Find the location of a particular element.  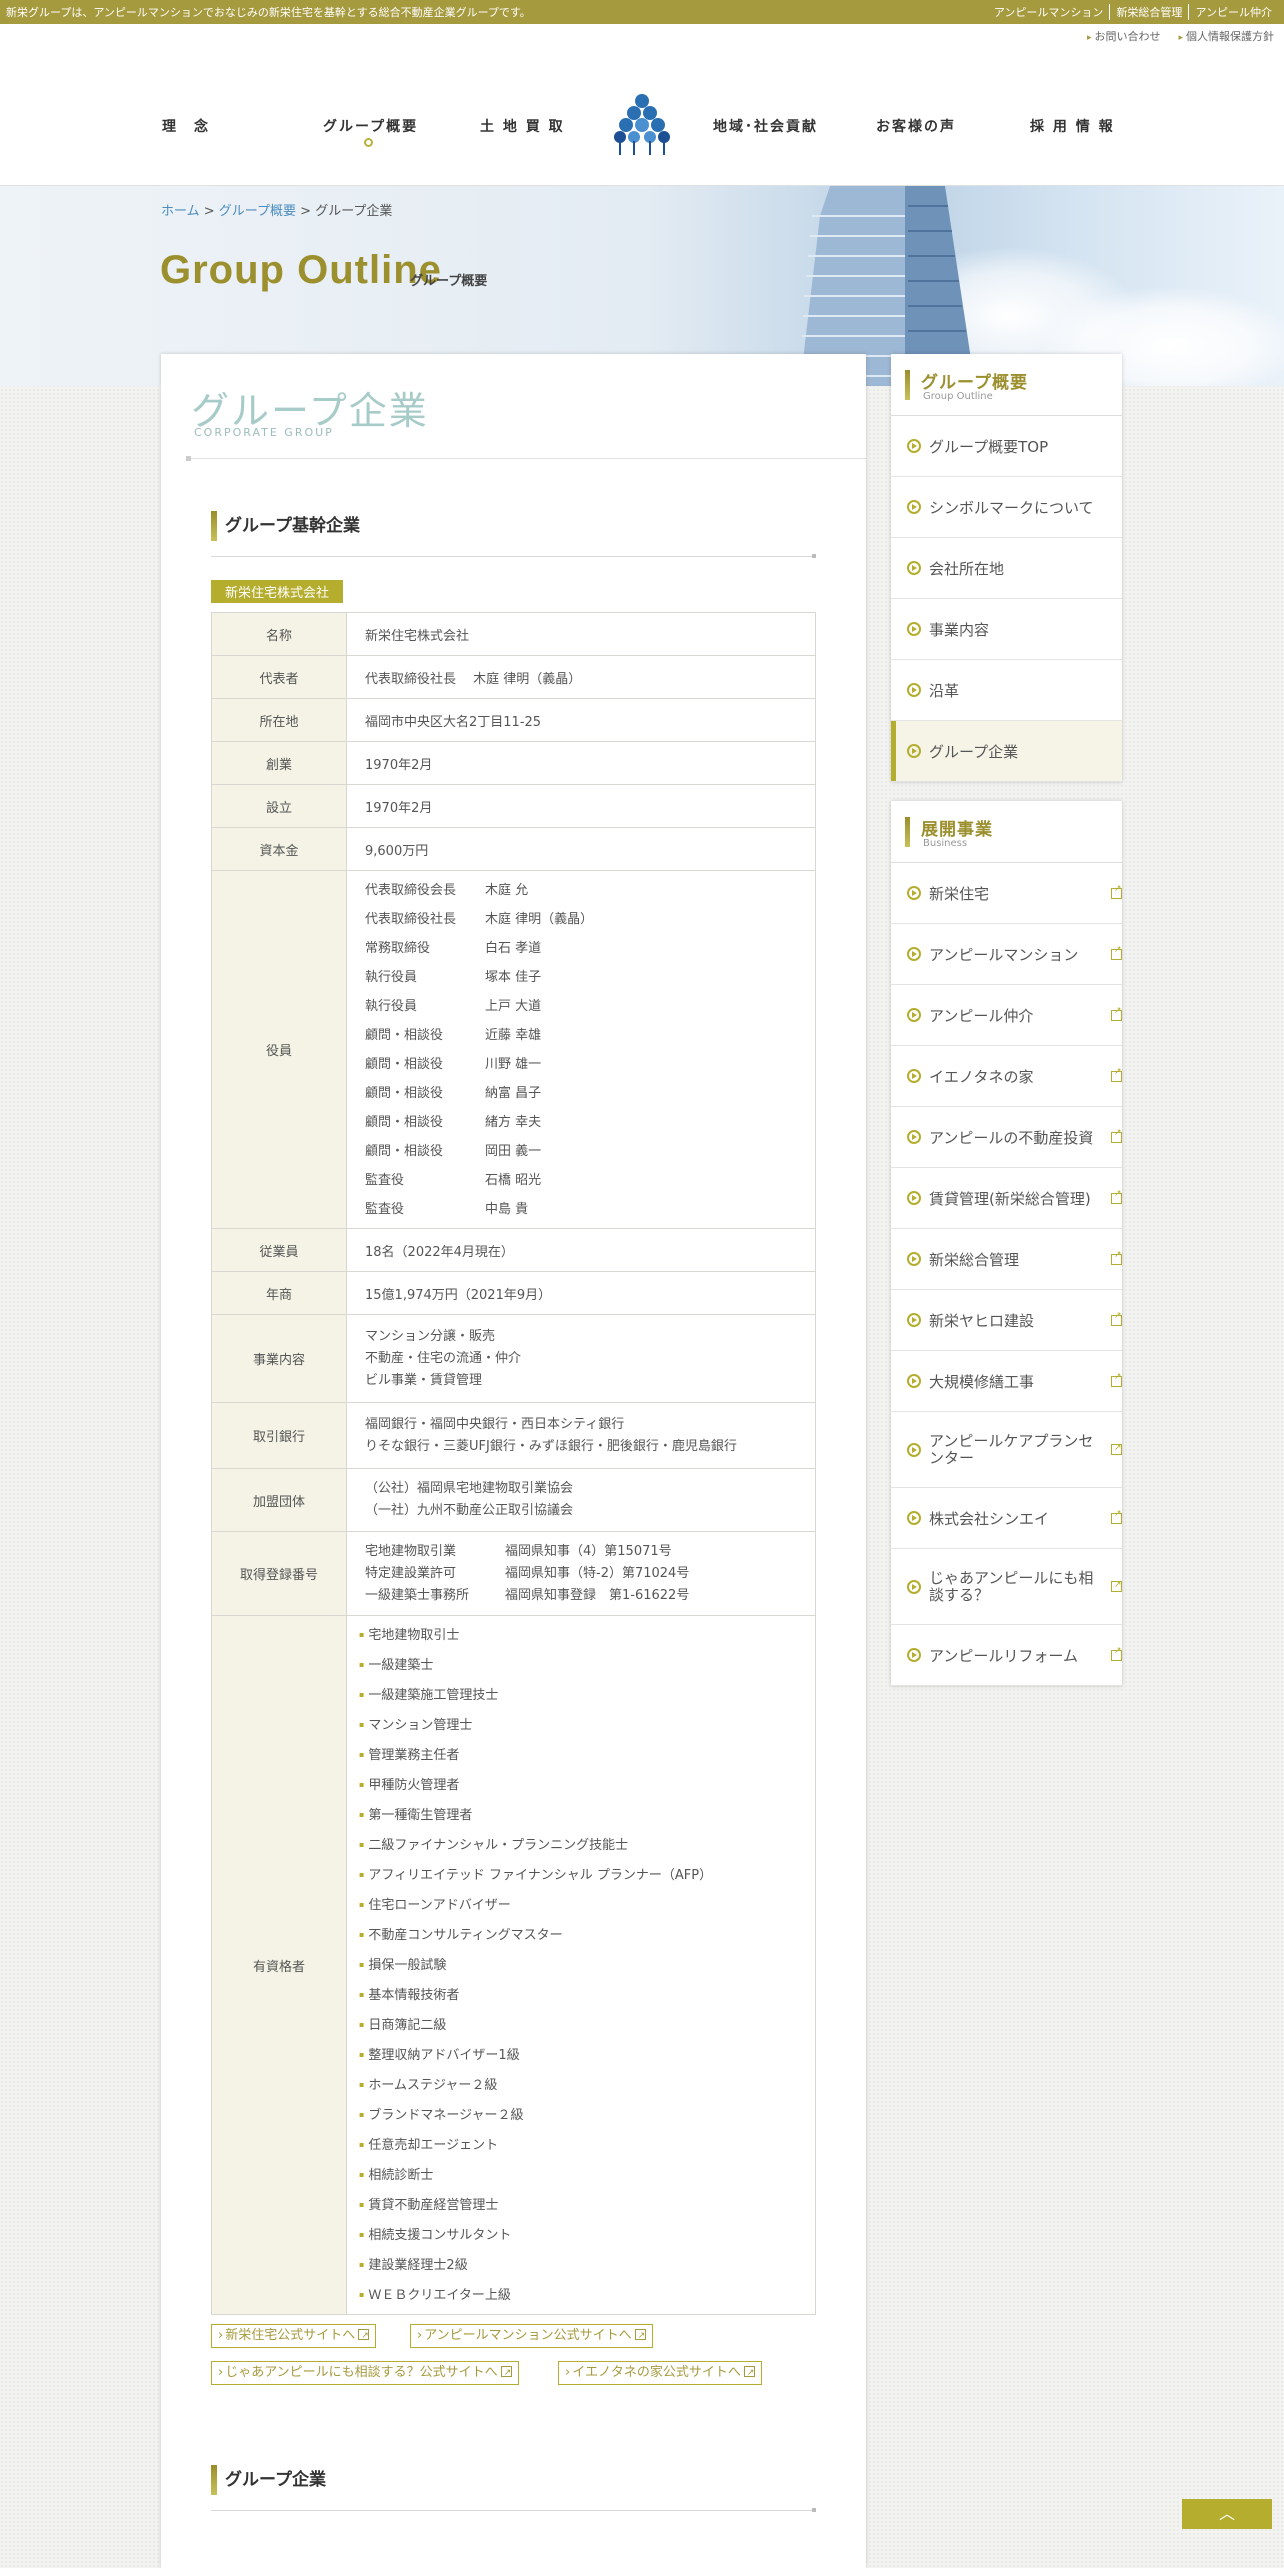

sidebar-item-label: 新栄ヤヒロ建設 is located at coordinates (982, 1320).